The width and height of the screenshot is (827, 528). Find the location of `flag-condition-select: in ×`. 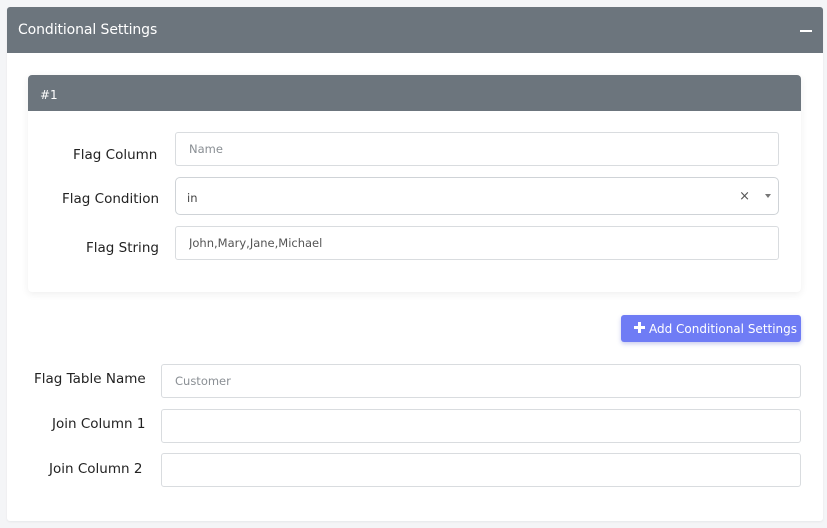

flag-condition-select: in × is located at coordinates (477, 196).